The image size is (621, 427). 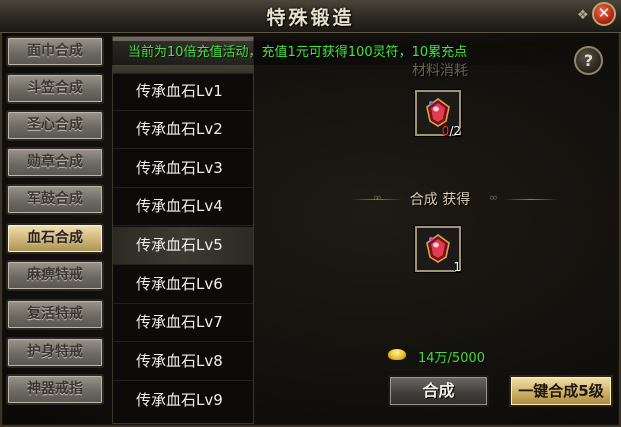 What do you see at coordinates (55, 275) in the screenshot?
I see `tab-paralysis-ring: 麻痹特戒` at bounding box center [55, 275].